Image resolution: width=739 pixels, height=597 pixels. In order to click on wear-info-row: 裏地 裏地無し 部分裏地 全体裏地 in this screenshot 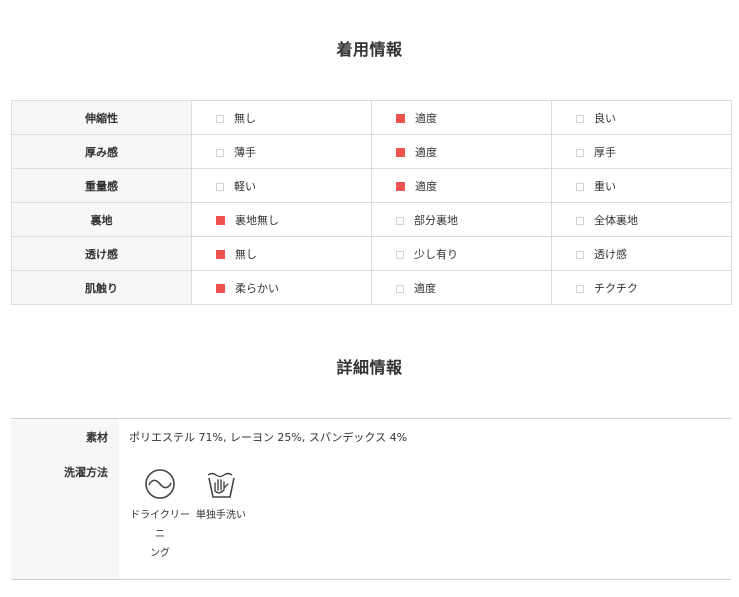, I will do `click(371, 219)`.